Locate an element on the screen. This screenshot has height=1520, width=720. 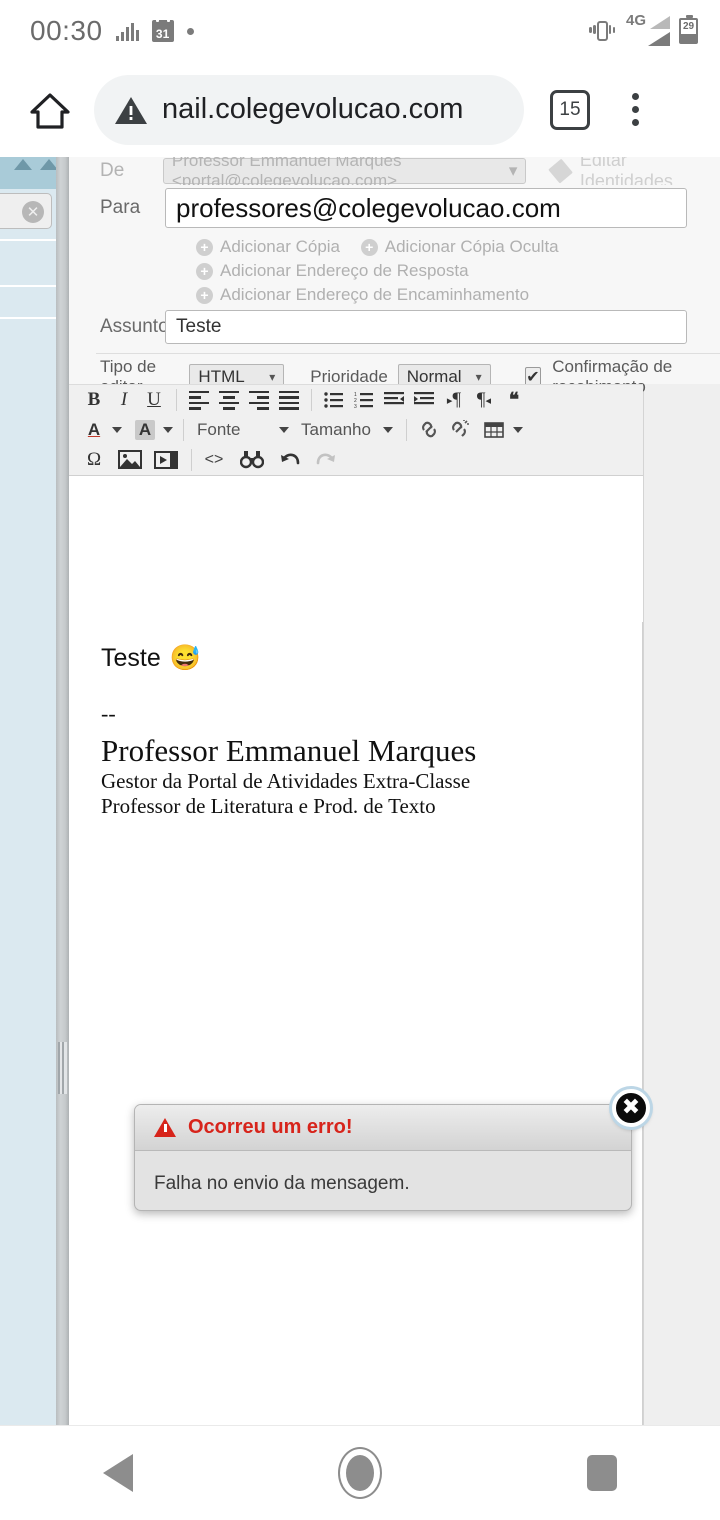
equalizer-icon is located at coordinates (127, 31).